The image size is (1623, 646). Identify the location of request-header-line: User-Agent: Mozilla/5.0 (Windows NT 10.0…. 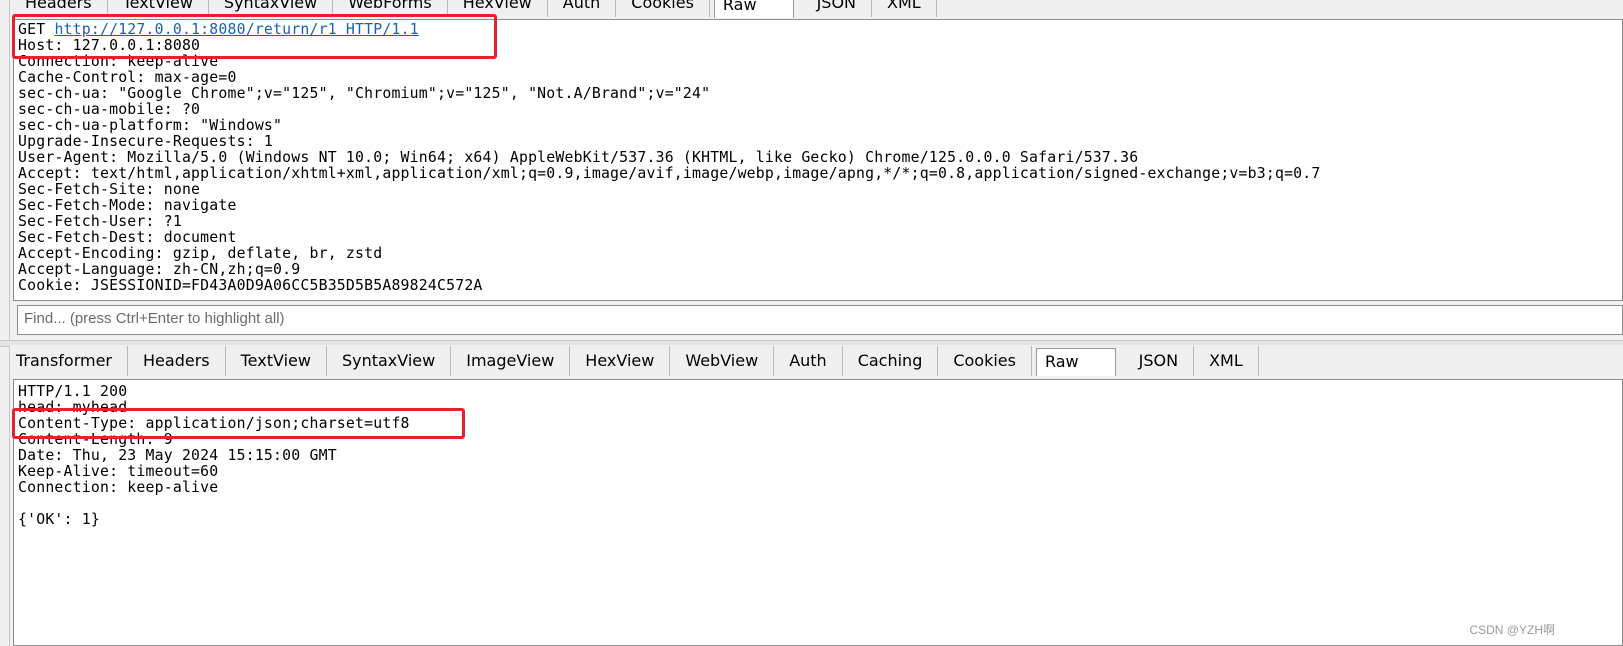
(578, 157).